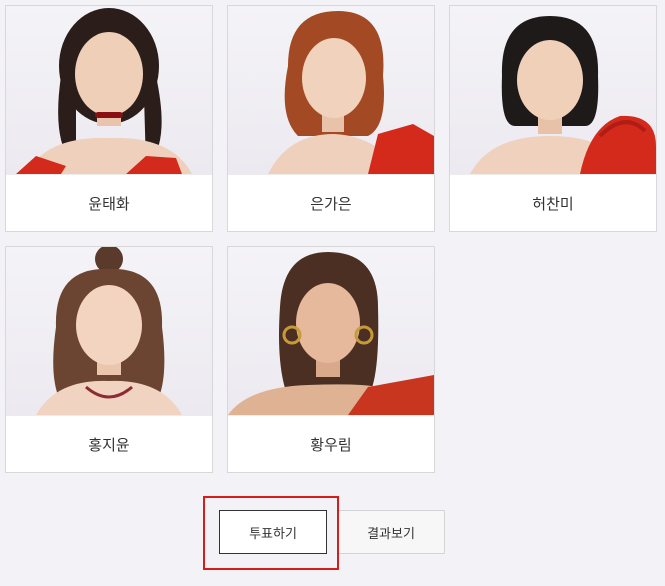  I want to click on candidate-name-4: 홍지윤, so click(109, 443).